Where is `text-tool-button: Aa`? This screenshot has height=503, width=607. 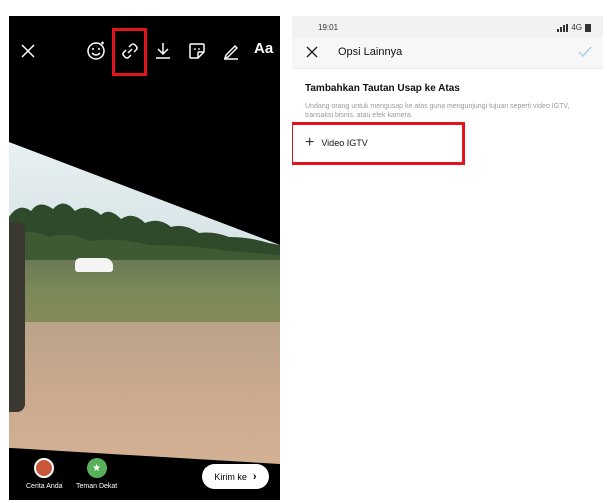
text-tool-button: Aa is located at coordinates (263, 48).